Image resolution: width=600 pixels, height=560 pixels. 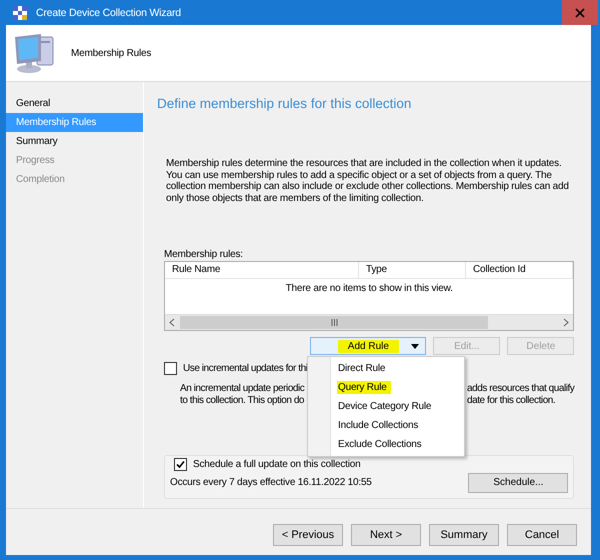 I want to click on menu-item: Direct Rule, so click(x=363, y=369).